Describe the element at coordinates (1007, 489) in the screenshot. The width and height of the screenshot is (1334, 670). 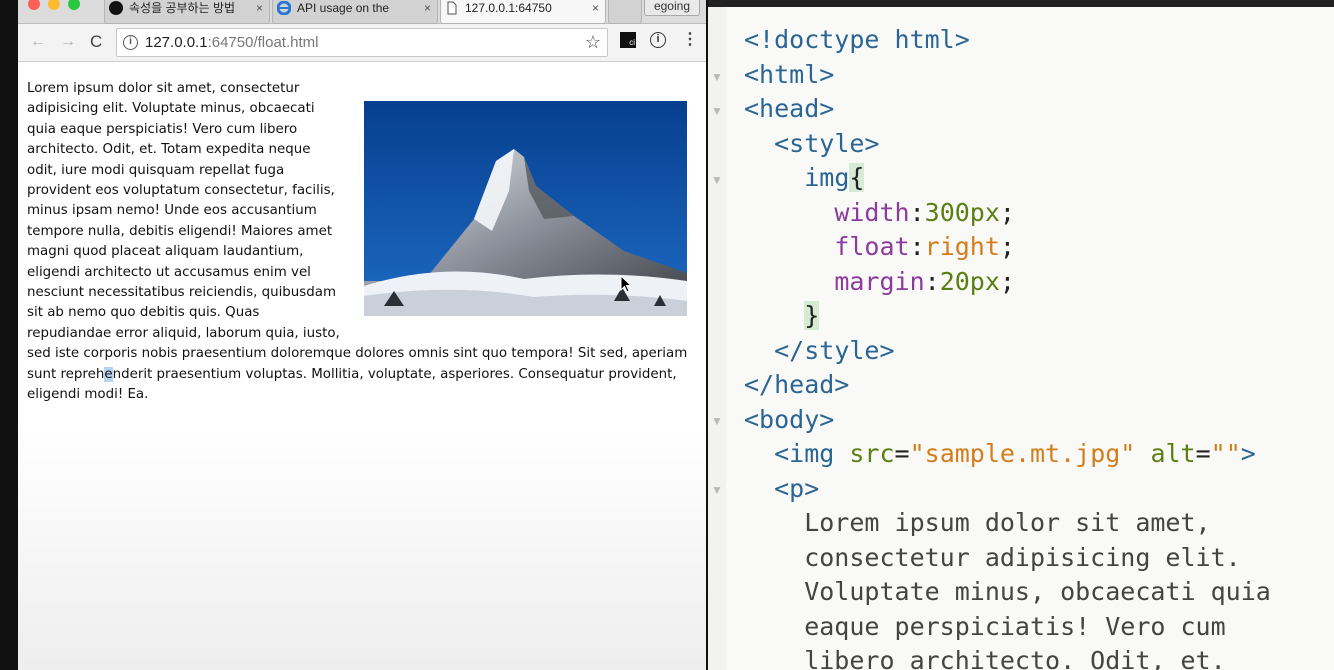
I see `code-line: <p>` at that location.